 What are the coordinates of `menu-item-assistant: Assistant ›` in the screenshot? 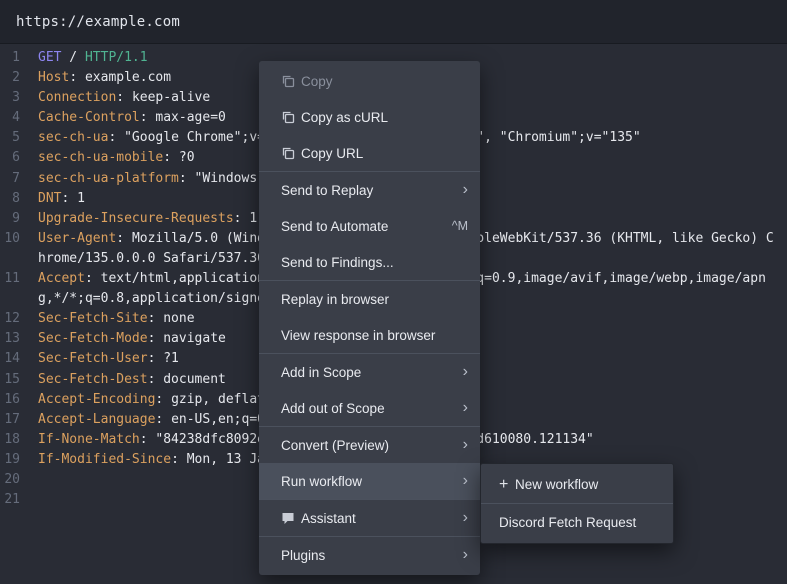 It's located at (369, 518).